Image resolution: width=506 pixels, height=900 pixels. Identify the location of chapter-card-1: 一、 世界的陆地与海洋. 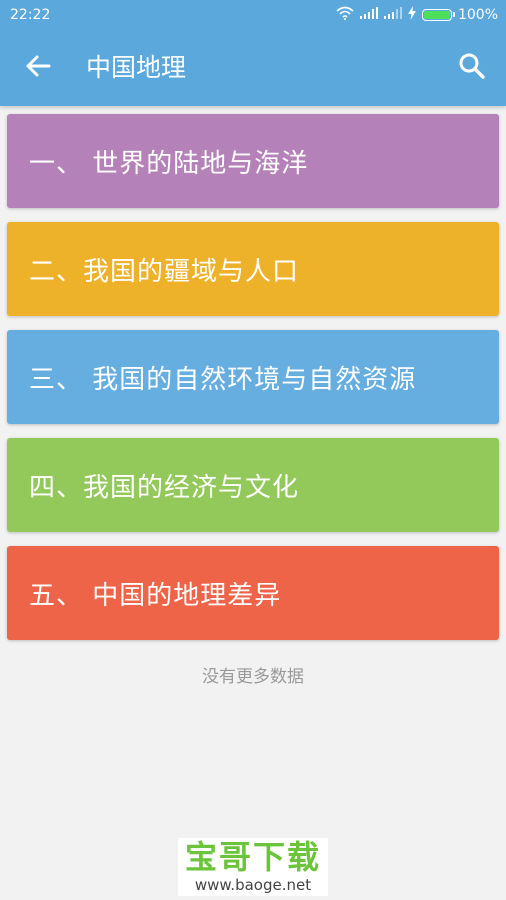
(253, 161).